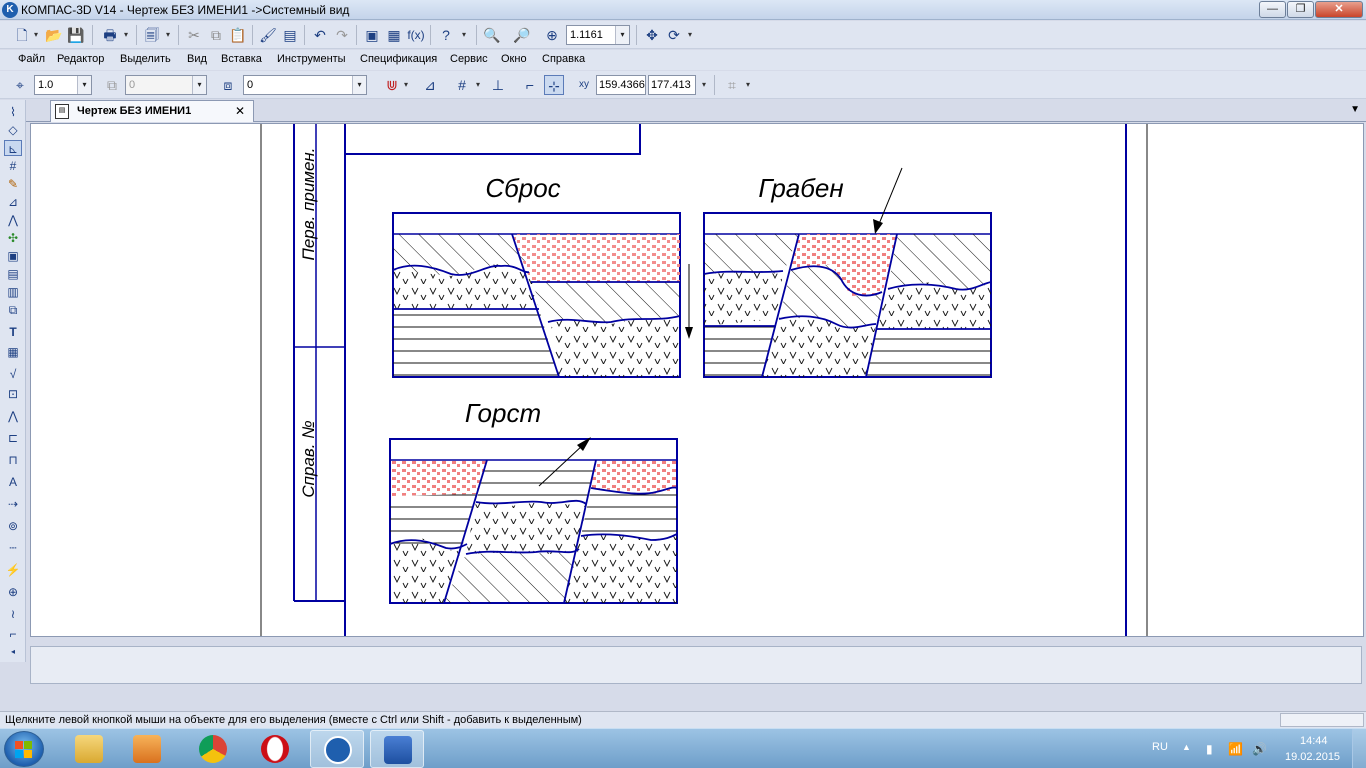  Describe the element at coordinates (13, 332) in the screenshot. I see `text-tool-icon: T` at that location.